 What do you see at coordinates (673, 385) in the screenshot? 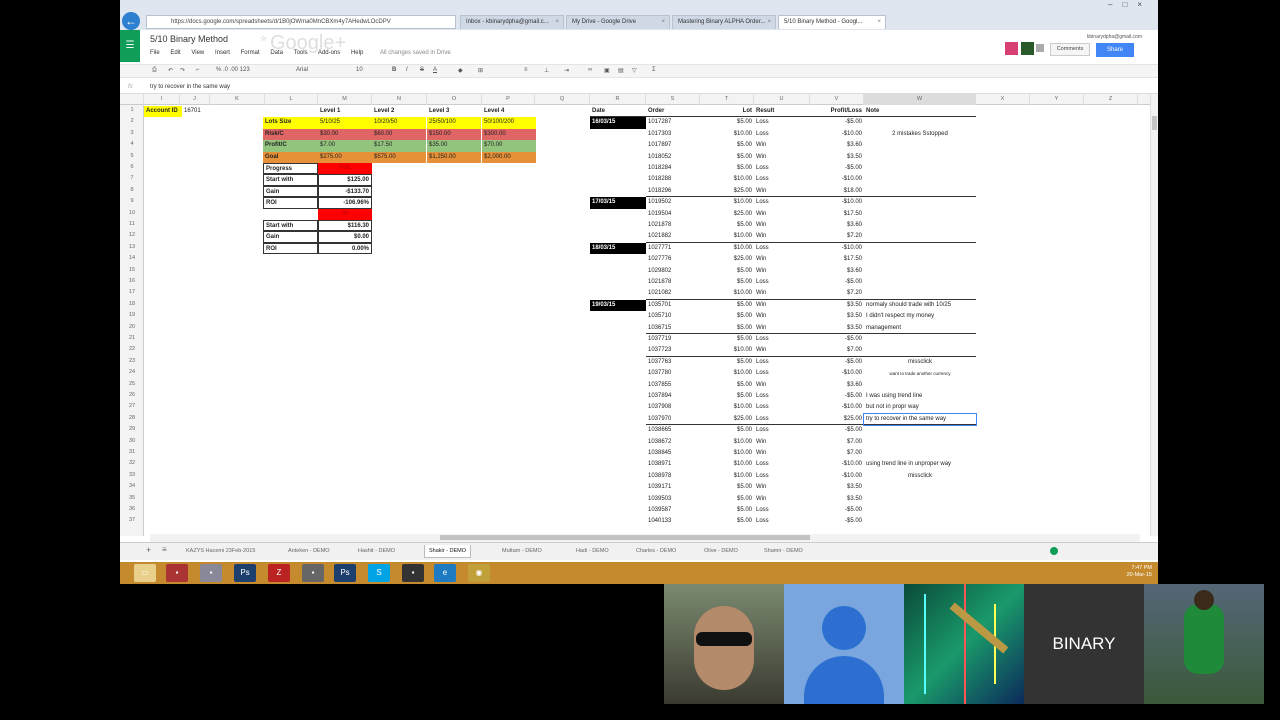
I see `order-cell: 1037855` at bounding box center [673, 385].